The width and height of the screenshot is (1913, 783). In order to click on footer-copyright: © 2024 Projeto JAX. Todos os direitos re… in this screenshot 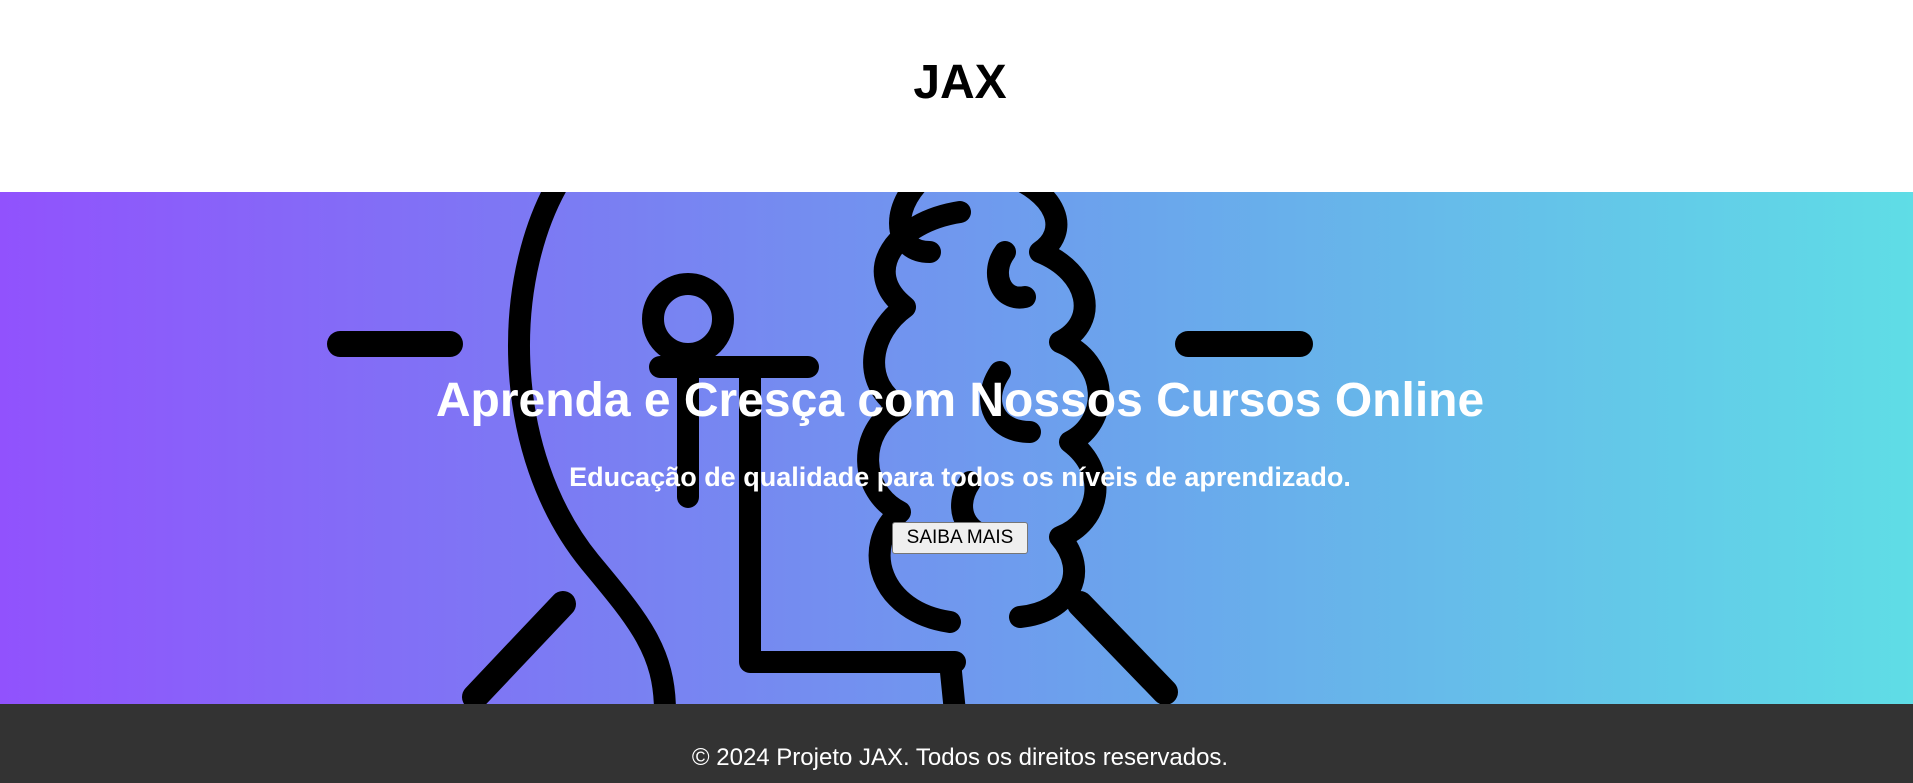, I will do `click(960, 757)`.